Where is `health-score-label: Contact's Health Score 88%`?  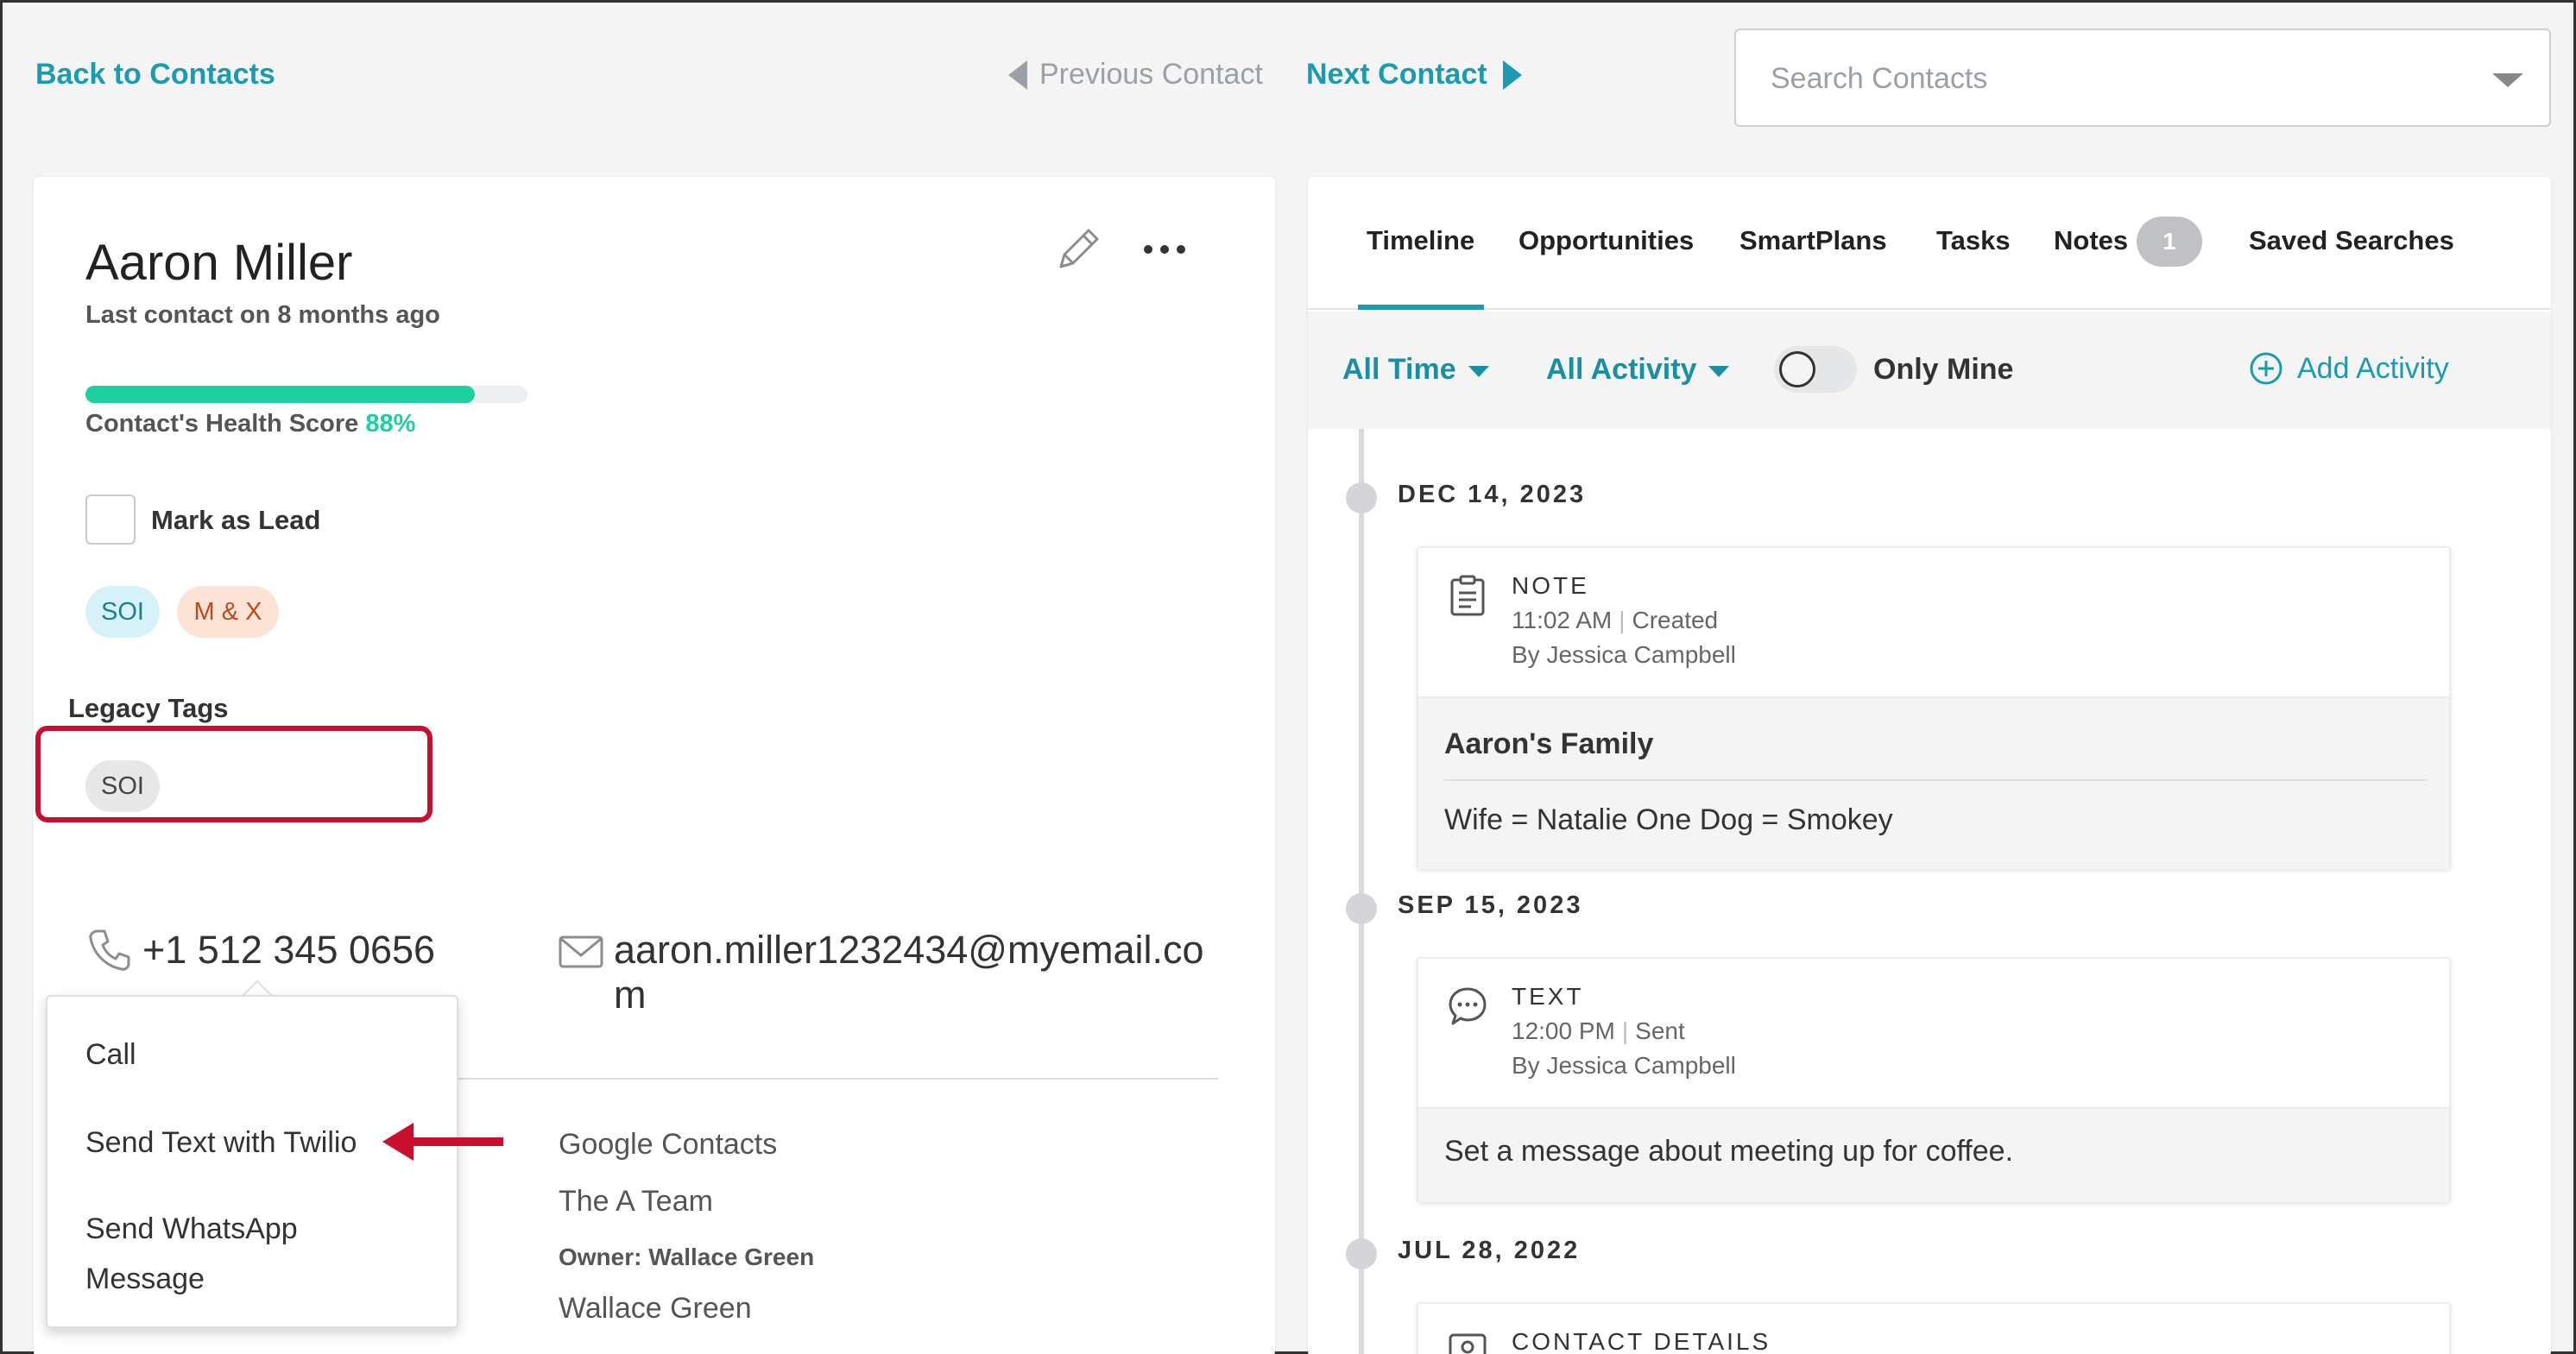
health-score-label: Contact's Health Score 88% is located at coordinates (250, 424).